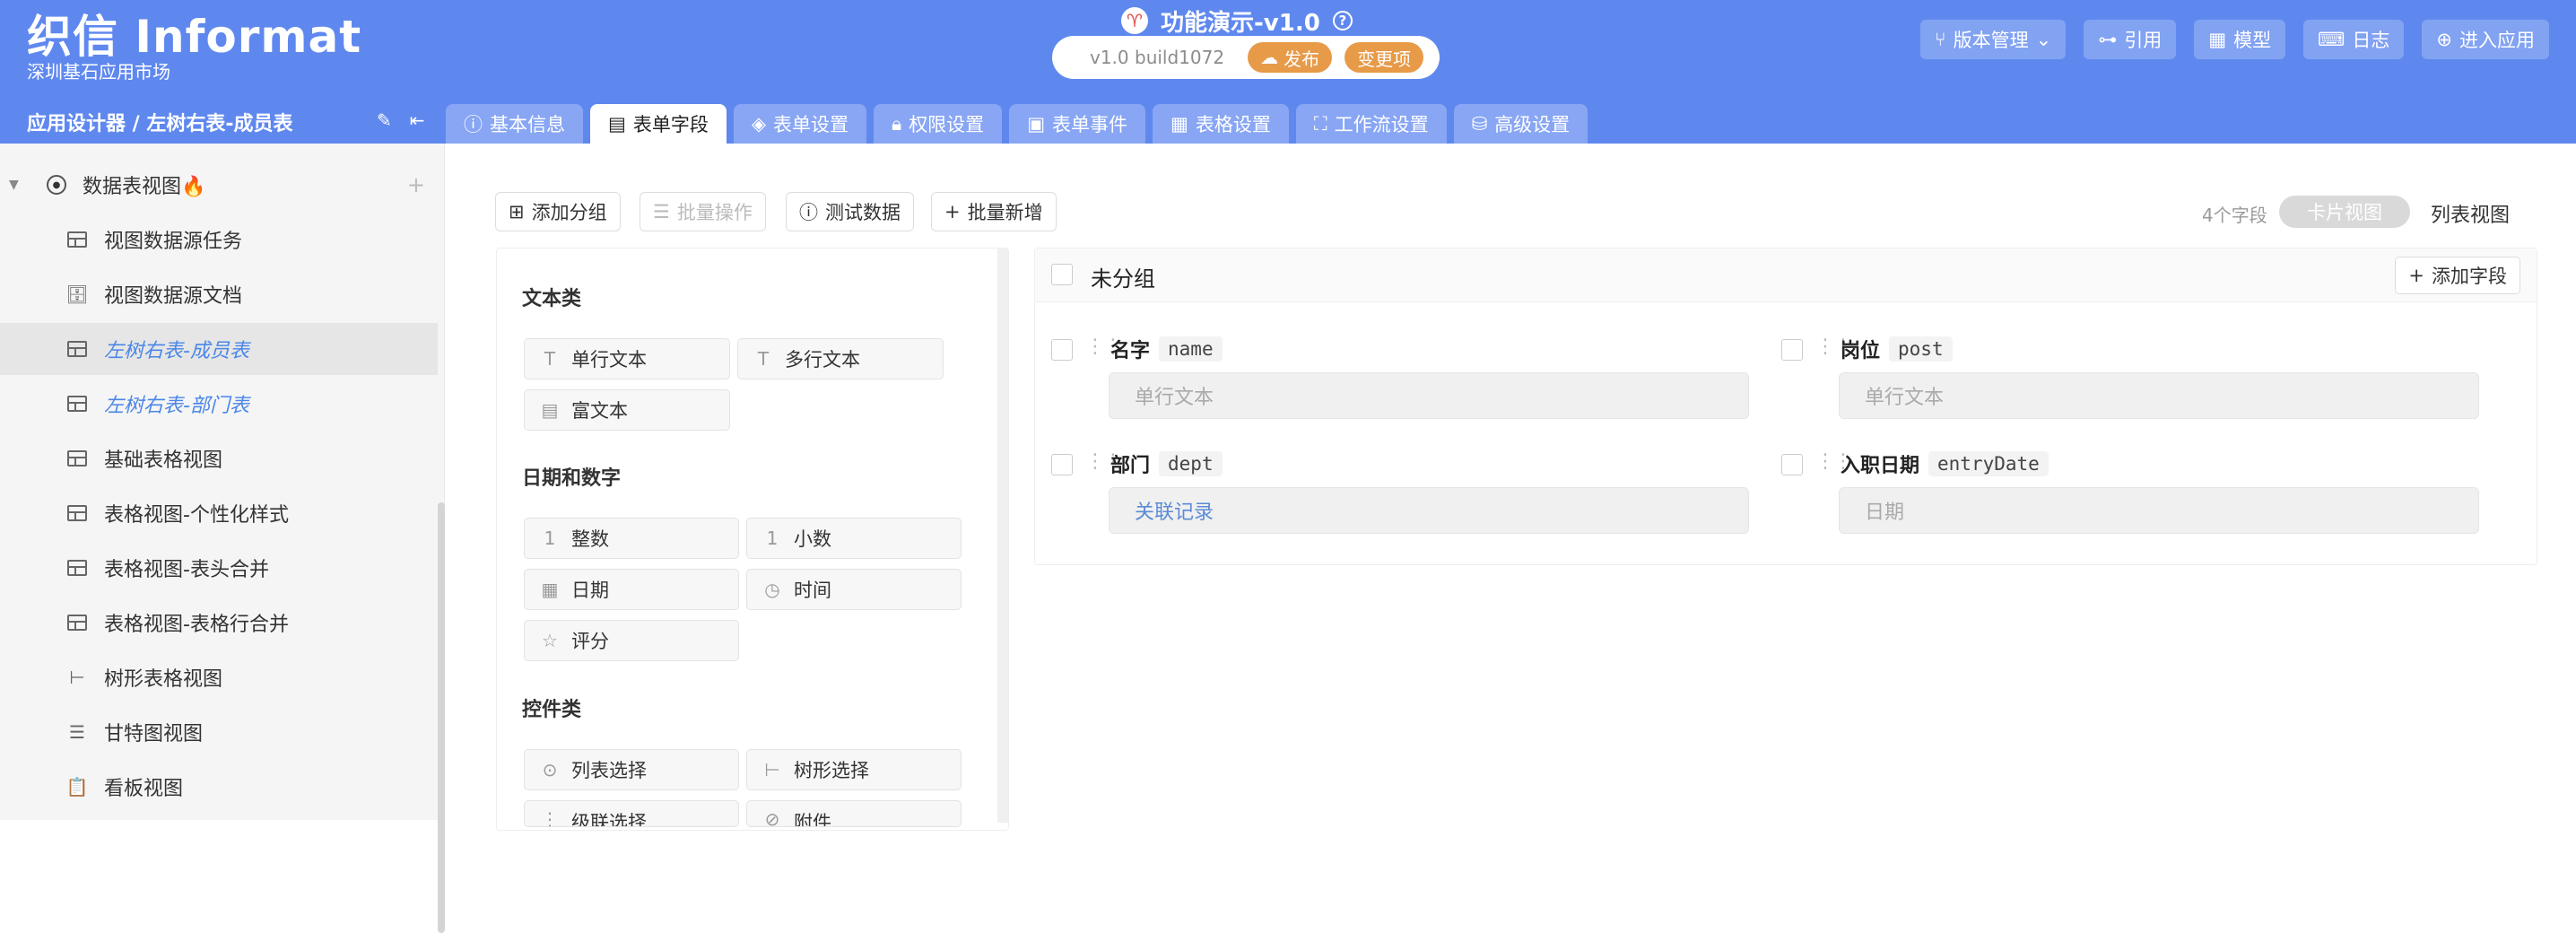  Describe the element at coordinates (1005, 212) in the screenshot. I see `batch-add-label: 批量新增` at that location.